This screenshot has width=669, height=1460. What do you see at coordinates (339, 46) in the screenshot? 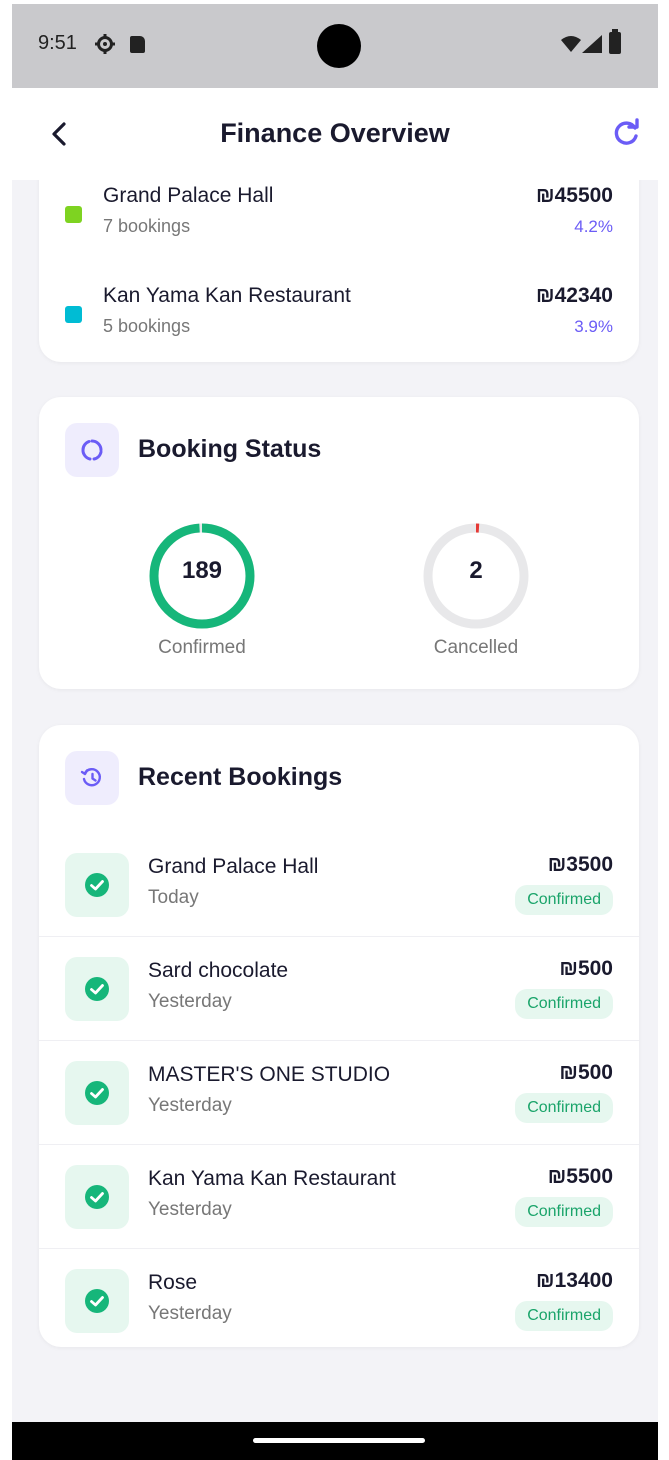
I see `camera-cutout` at bounding box center [339, 46].